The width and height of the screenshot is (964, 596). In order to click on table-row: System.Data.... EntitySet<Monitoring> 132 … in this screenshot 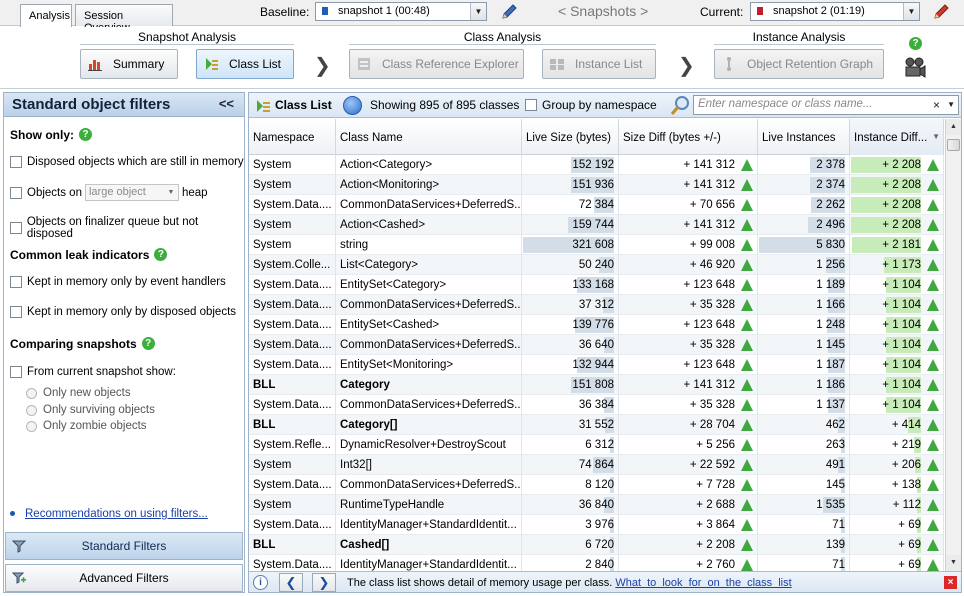, I will do `click(596, 365)`.